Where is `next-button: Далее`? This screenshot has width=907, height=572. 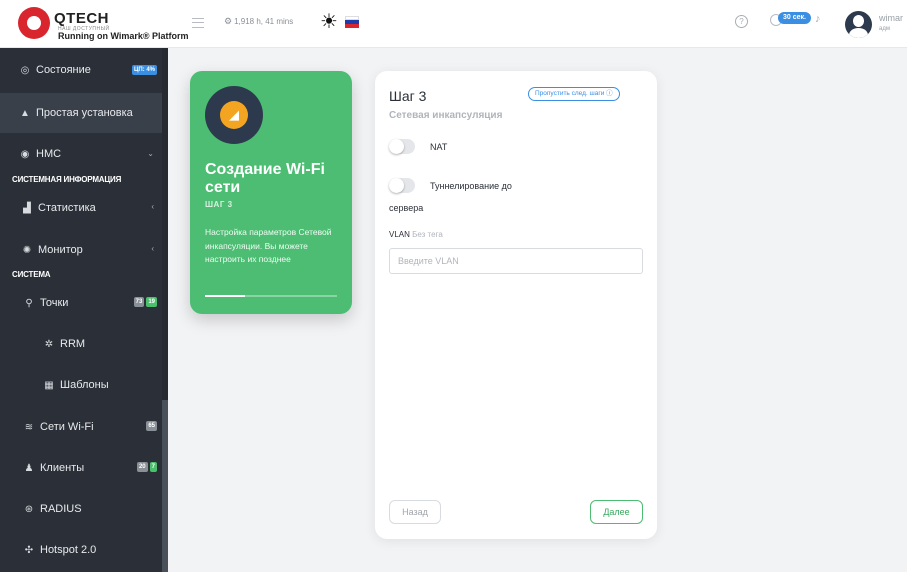 next-button: Далее is located at coordinates (616, 512).